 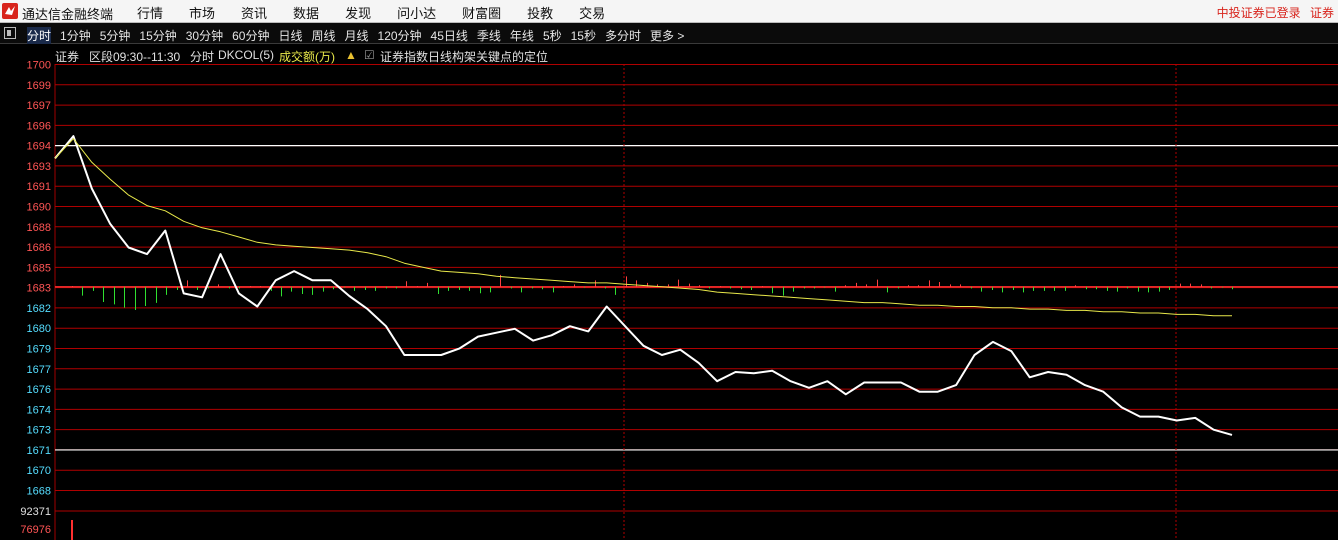 I want to click on price-tick-label: 1676, so click(x=39, y=390).